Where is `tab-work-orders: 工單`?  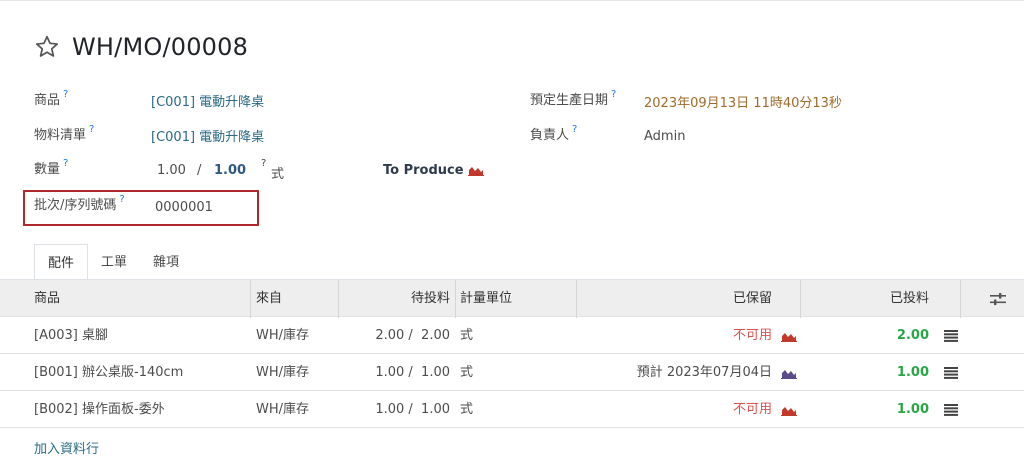 tab-work-orders: 工單 is located at coordinates (114, 262).